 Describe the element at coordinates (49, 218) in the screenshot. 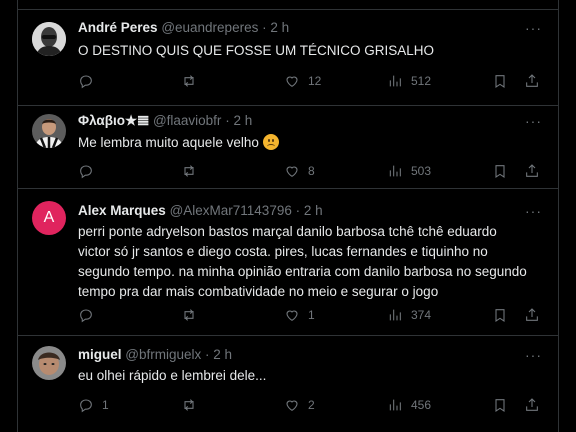

I see `avatar: A` at that location.